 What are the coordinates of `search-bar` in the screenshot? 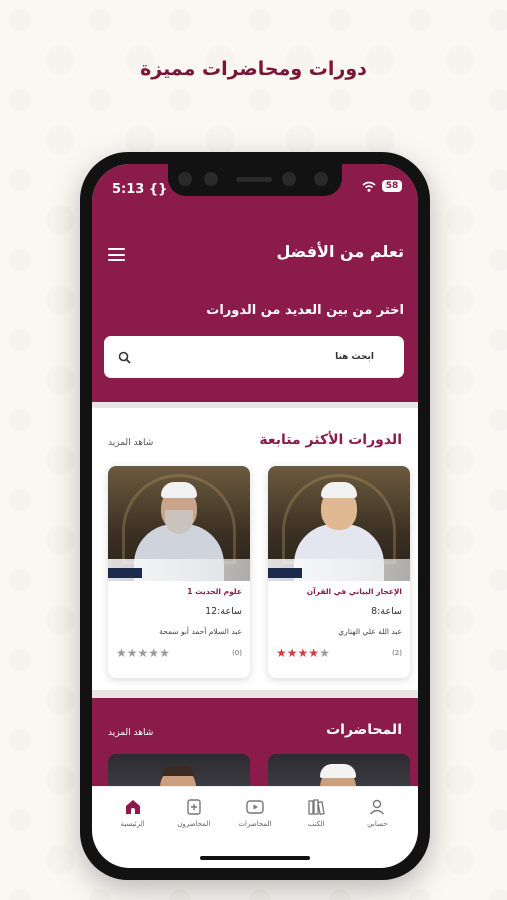 It's located at (254, 357).